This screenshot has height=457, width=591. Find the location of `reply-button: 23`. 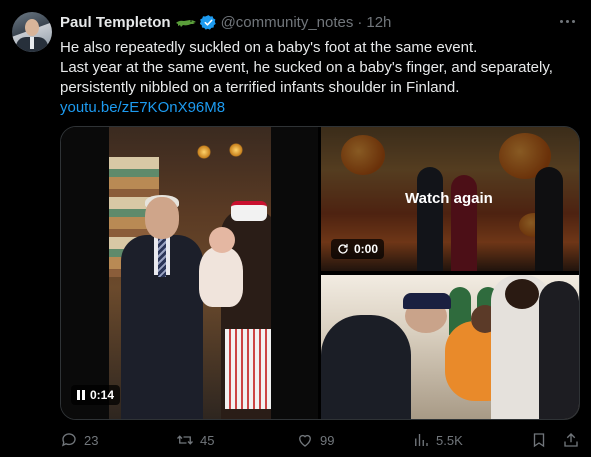

reply-button: 23 is located at coordinates (79, 440).